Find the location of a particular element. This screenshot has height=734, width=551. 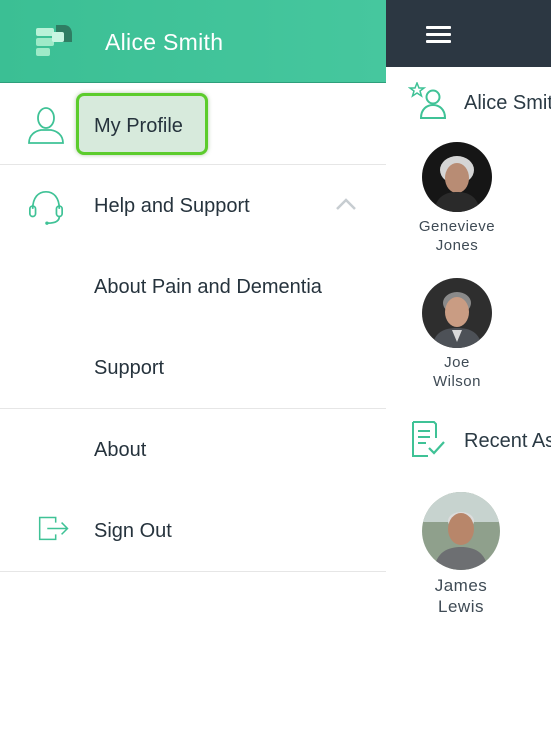

resident-card: Joe Wilson is located at coordinates (457, 334).